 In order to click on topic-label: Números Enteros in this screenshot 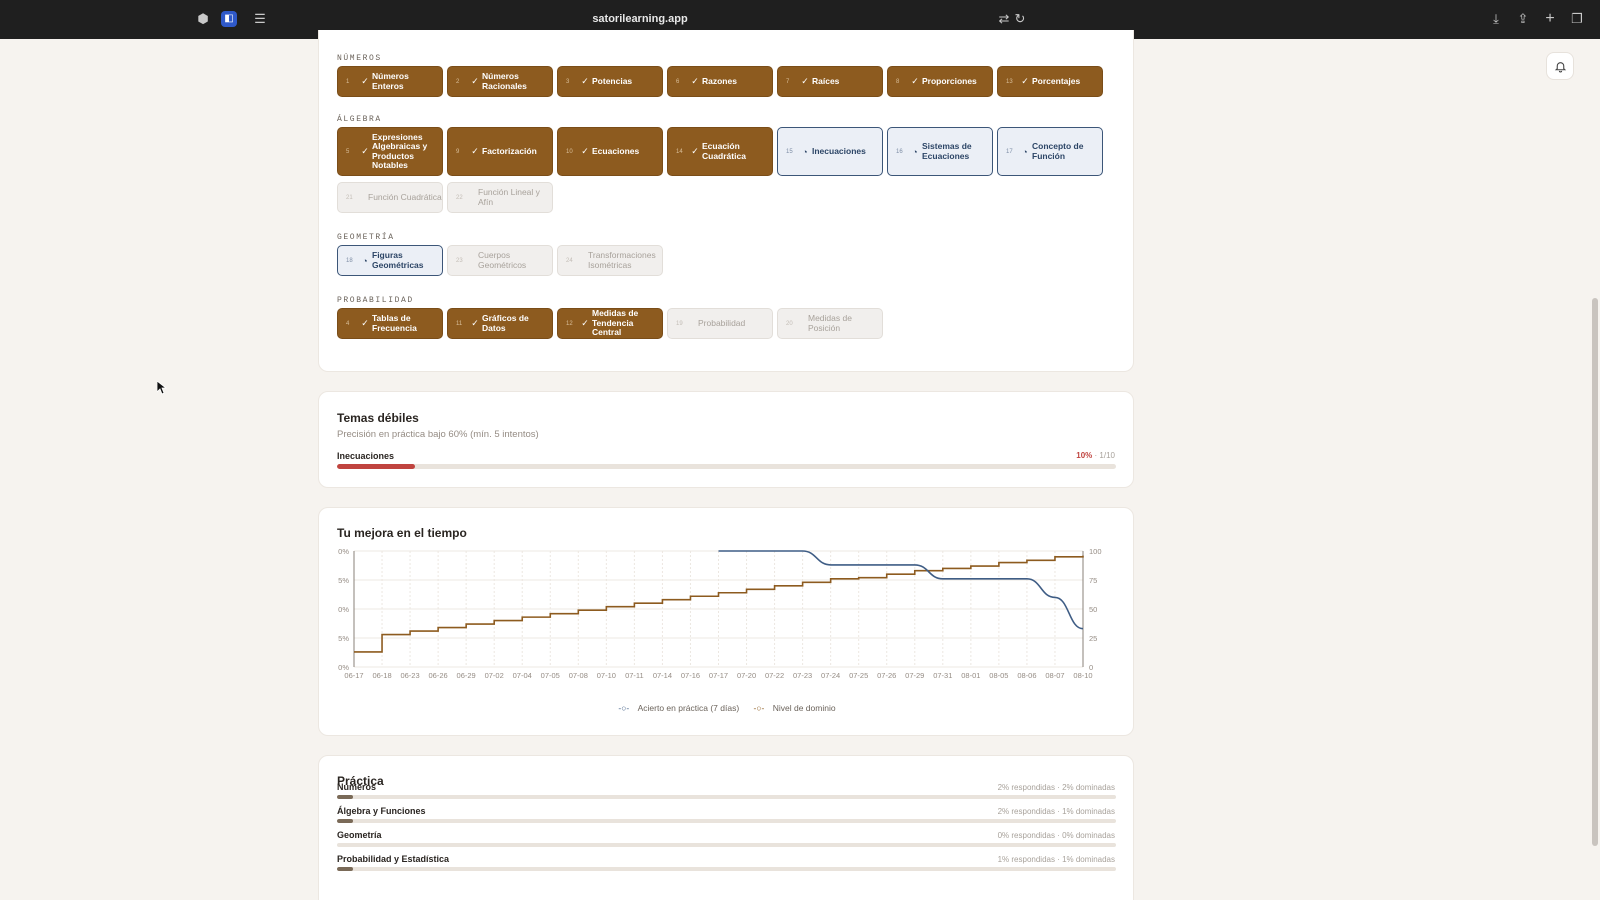, I will do `click(390, 81)`.